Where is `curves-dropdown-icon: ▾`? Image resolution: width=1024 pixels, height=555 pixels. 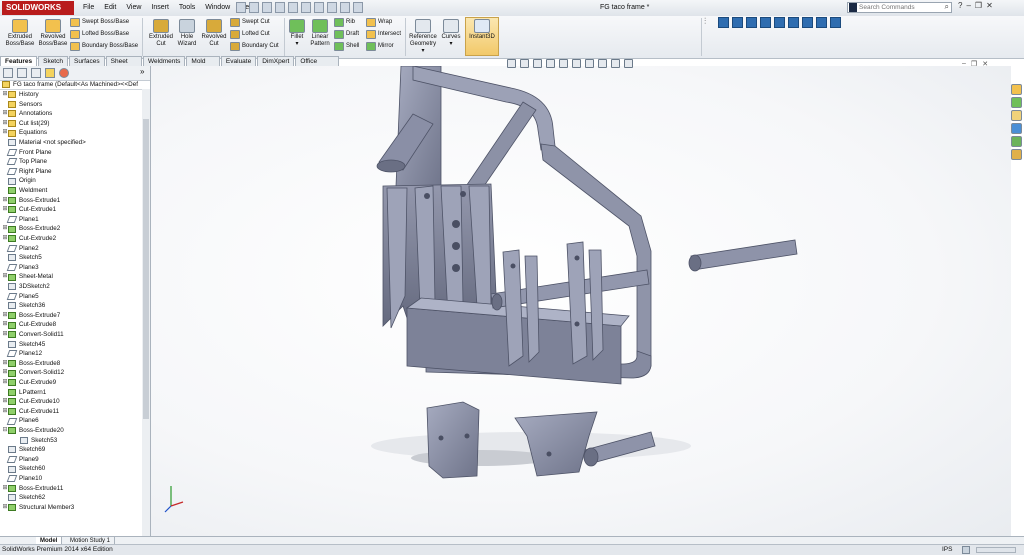 curves-dropdown-icon: ▾ is located at coordinates (451, 44).